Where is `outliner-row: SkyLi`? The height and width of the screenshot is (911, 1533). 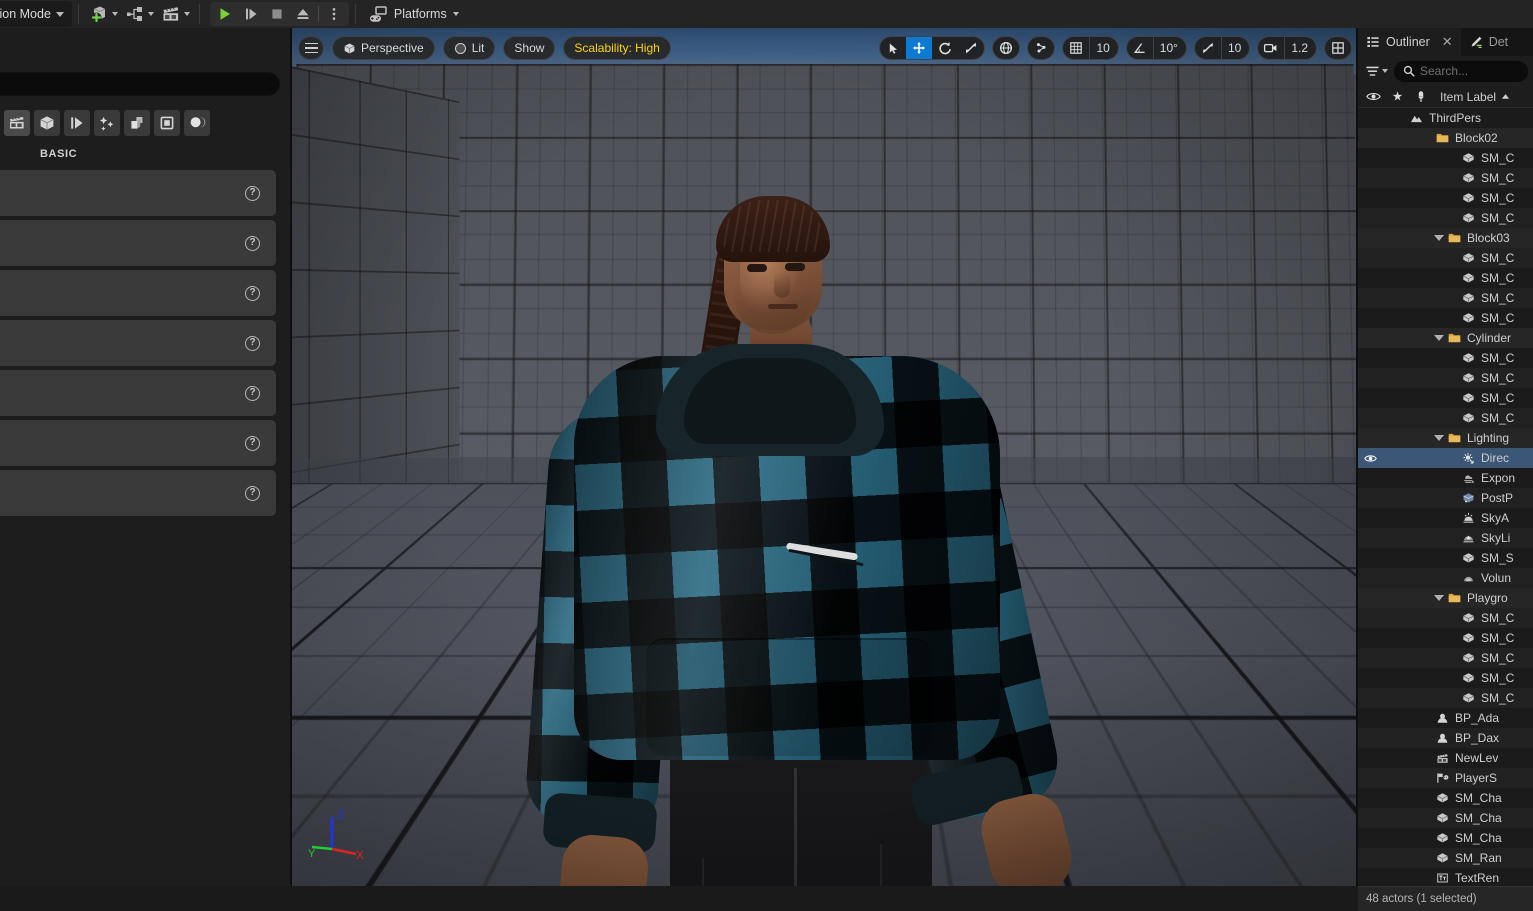
outliner-row: SkyLi is located at coordinates (1445, 538).